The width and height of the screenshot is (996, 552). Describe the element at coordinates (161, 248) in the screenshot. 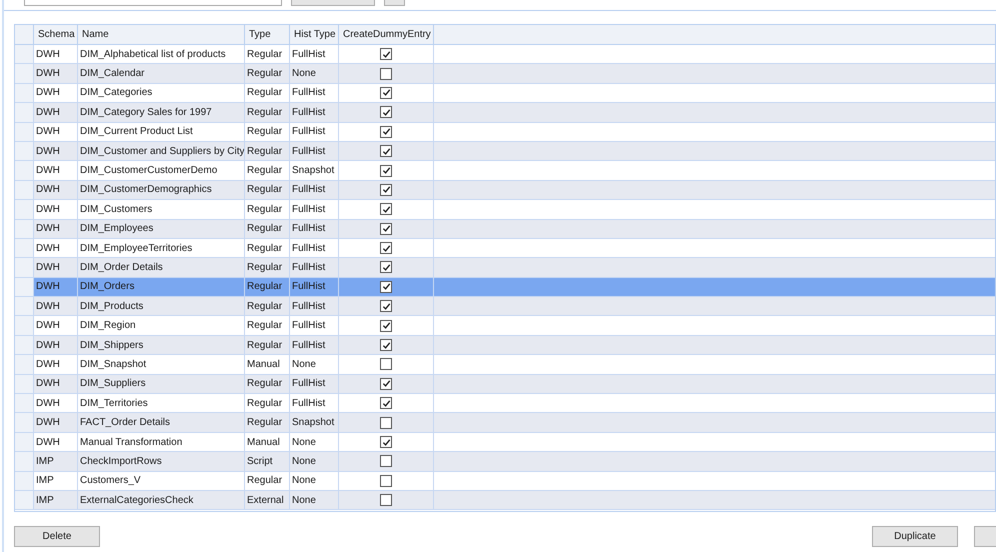

I see `table-cell: DIM_EmployeeTerritories` at that location.